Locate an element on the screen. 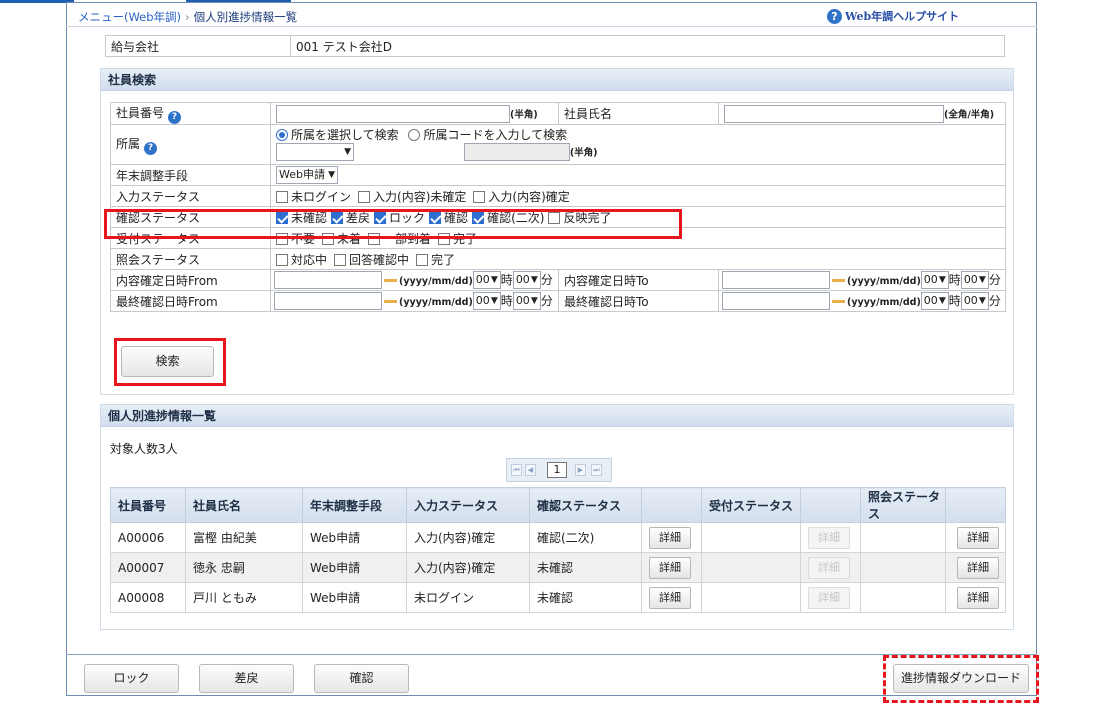  table-row: A00007 徳永 忠嗣 Web申請 入力(内容)確定 未確認 詳細 詳細 詳細 is located at coordinates (558, 567).